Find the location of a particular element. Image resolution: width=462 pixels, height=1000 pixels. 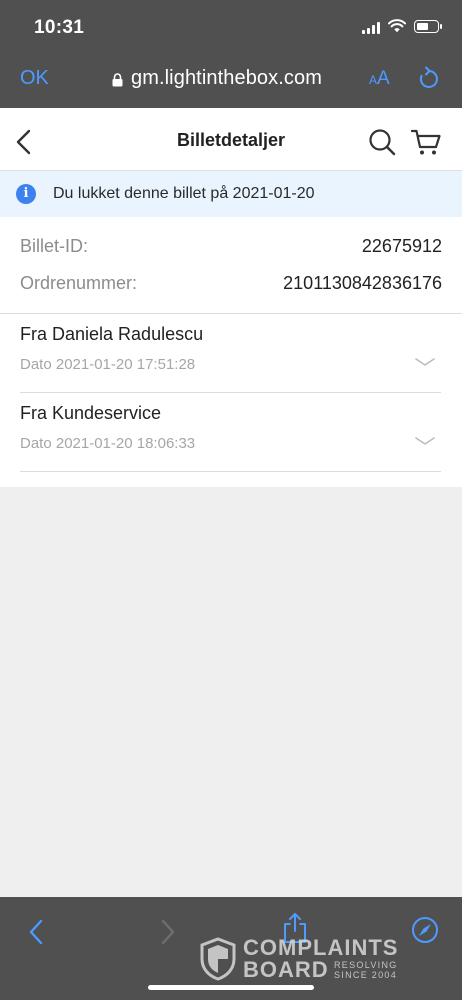

text-size-button: AA is located at coordinates (379, 79).